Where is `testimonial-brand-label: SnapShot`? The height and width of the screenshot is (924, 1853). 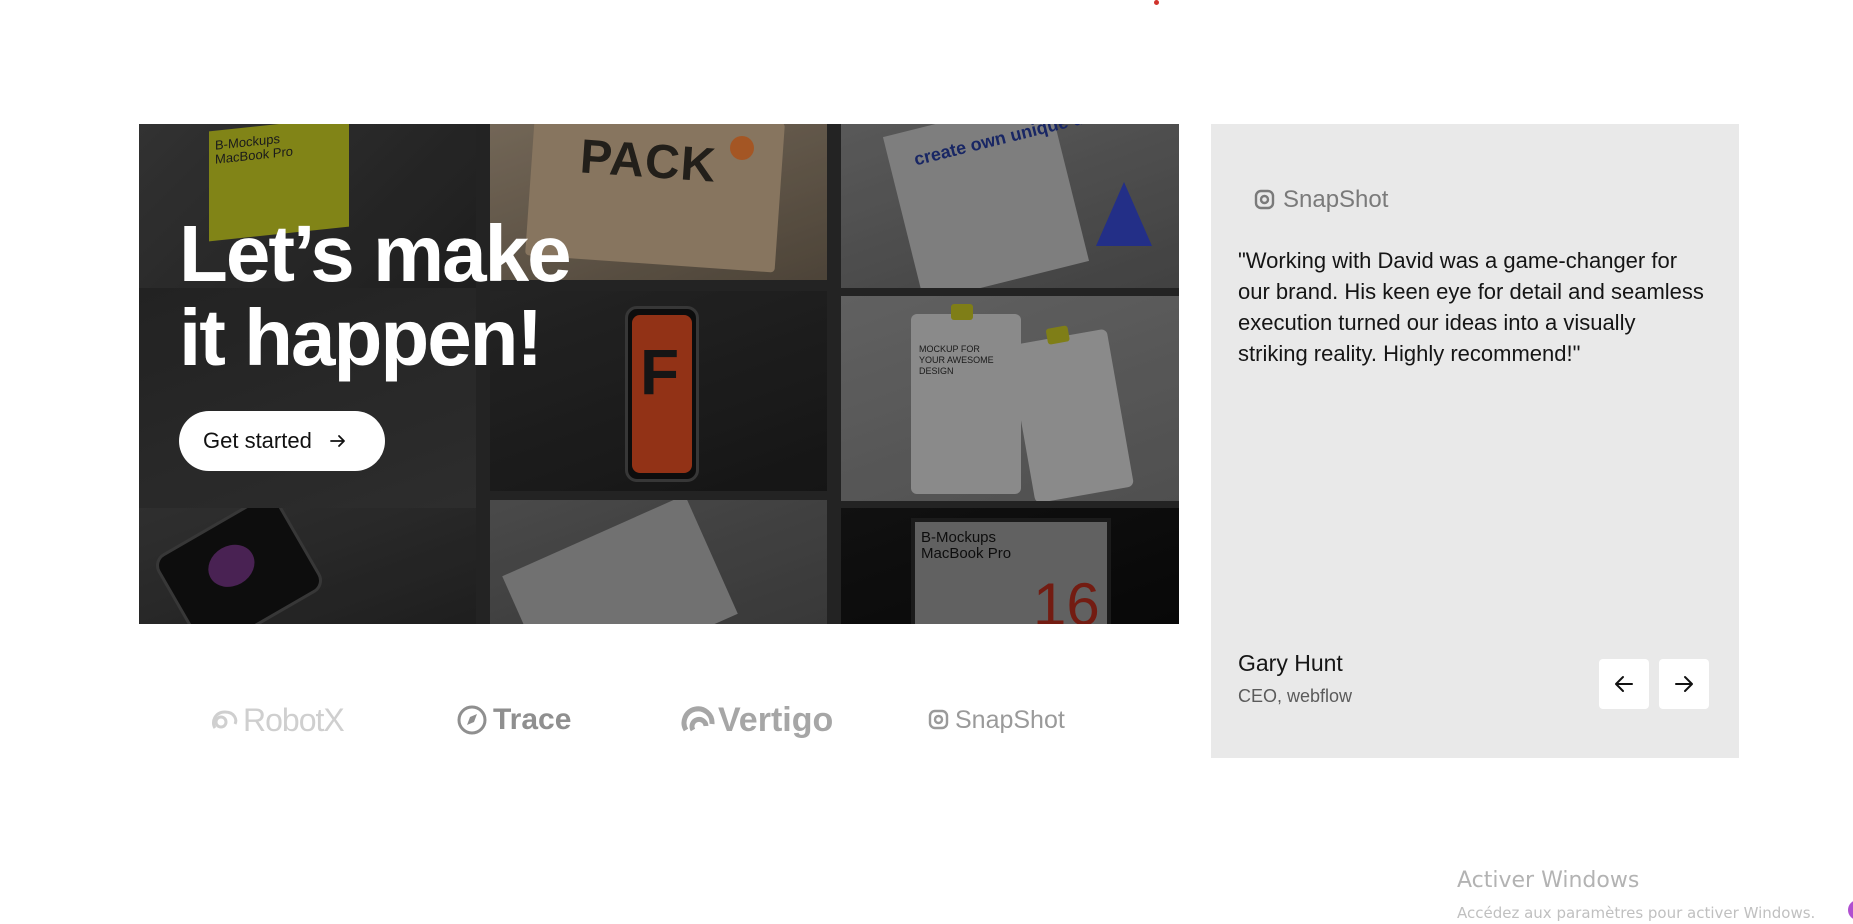 testimonial-brand-label: SnapShot is located at coordinates (1336, 199).